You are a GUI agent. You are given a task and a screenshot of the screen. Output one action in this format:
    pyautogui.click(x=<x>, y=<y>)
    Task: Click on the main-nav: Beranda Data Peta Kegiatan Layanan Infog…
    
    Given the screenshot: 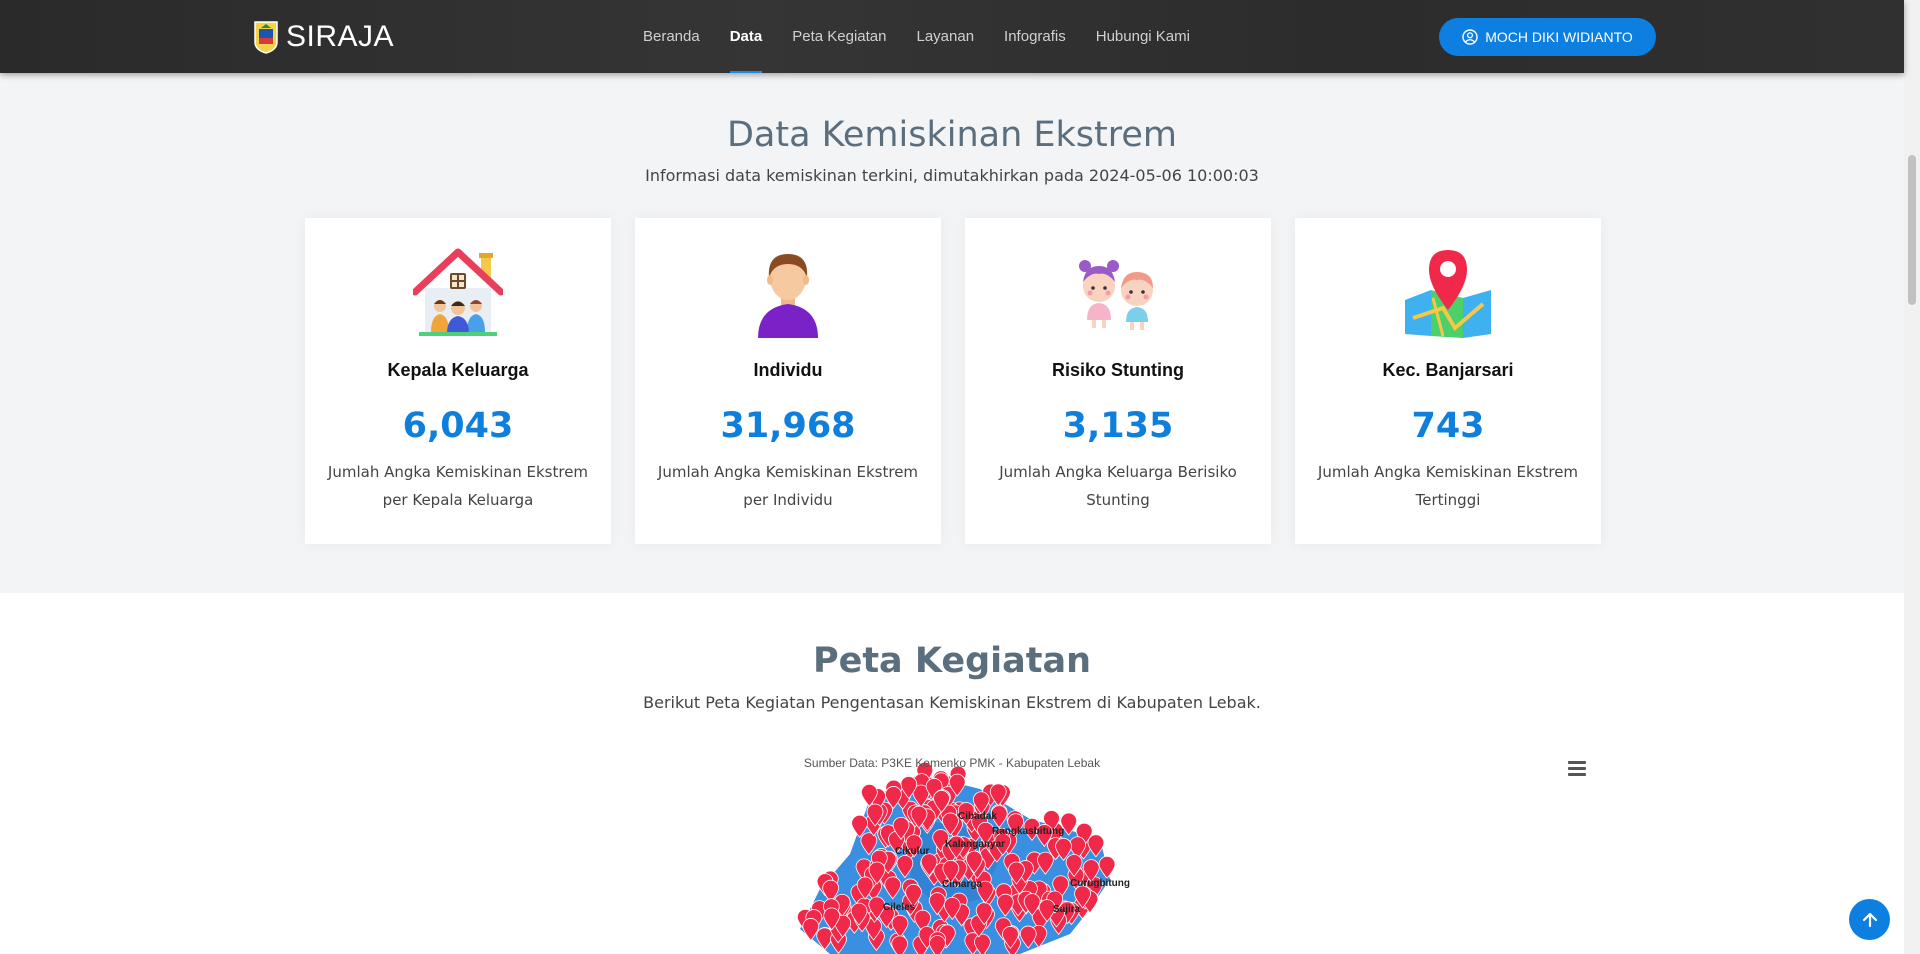 What is the action you would take?
    pyautogui.click(x=916, y=36)
    